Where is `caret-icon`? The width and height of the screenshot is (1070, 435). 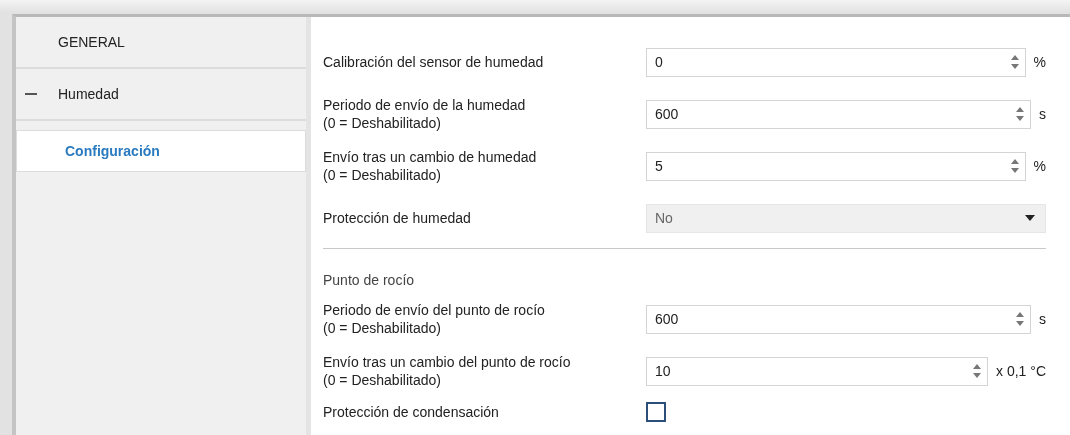 caret-icon is located at coordinates (1030, 218).